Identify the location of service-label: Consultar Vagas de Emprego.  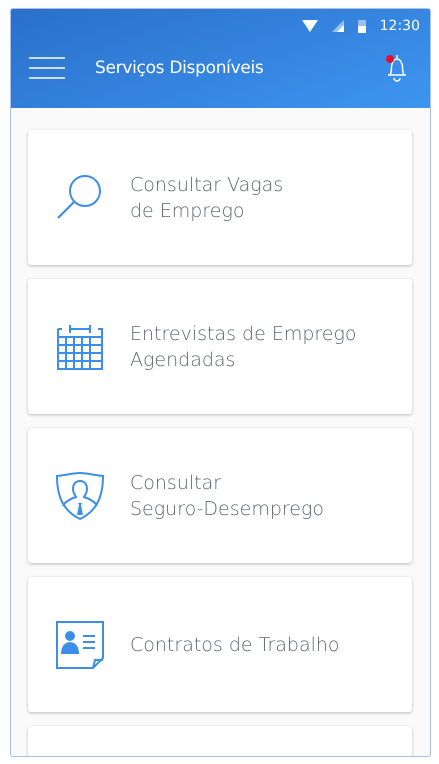
(207, 198).